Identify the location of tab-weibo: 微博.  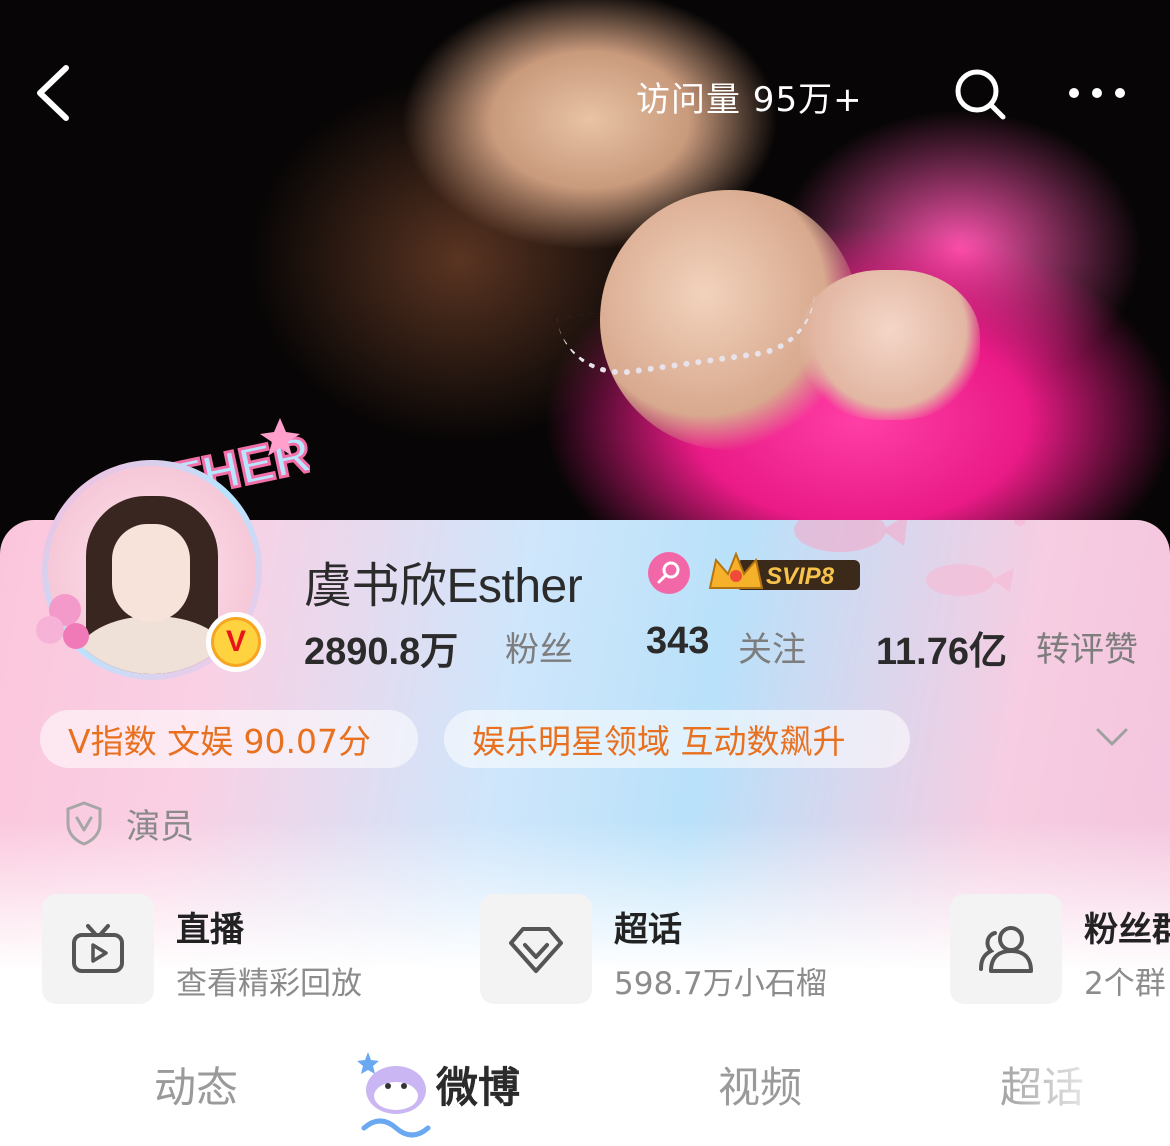
(478, 1084).